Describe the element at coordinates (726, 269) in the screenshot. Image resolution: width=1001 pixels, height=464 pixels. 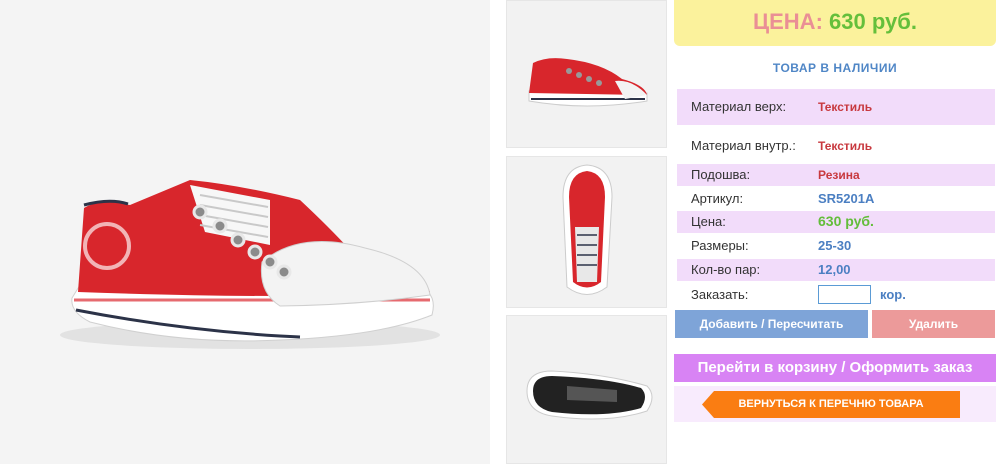
I see `detail-key: Кол-во пар:` at that location.